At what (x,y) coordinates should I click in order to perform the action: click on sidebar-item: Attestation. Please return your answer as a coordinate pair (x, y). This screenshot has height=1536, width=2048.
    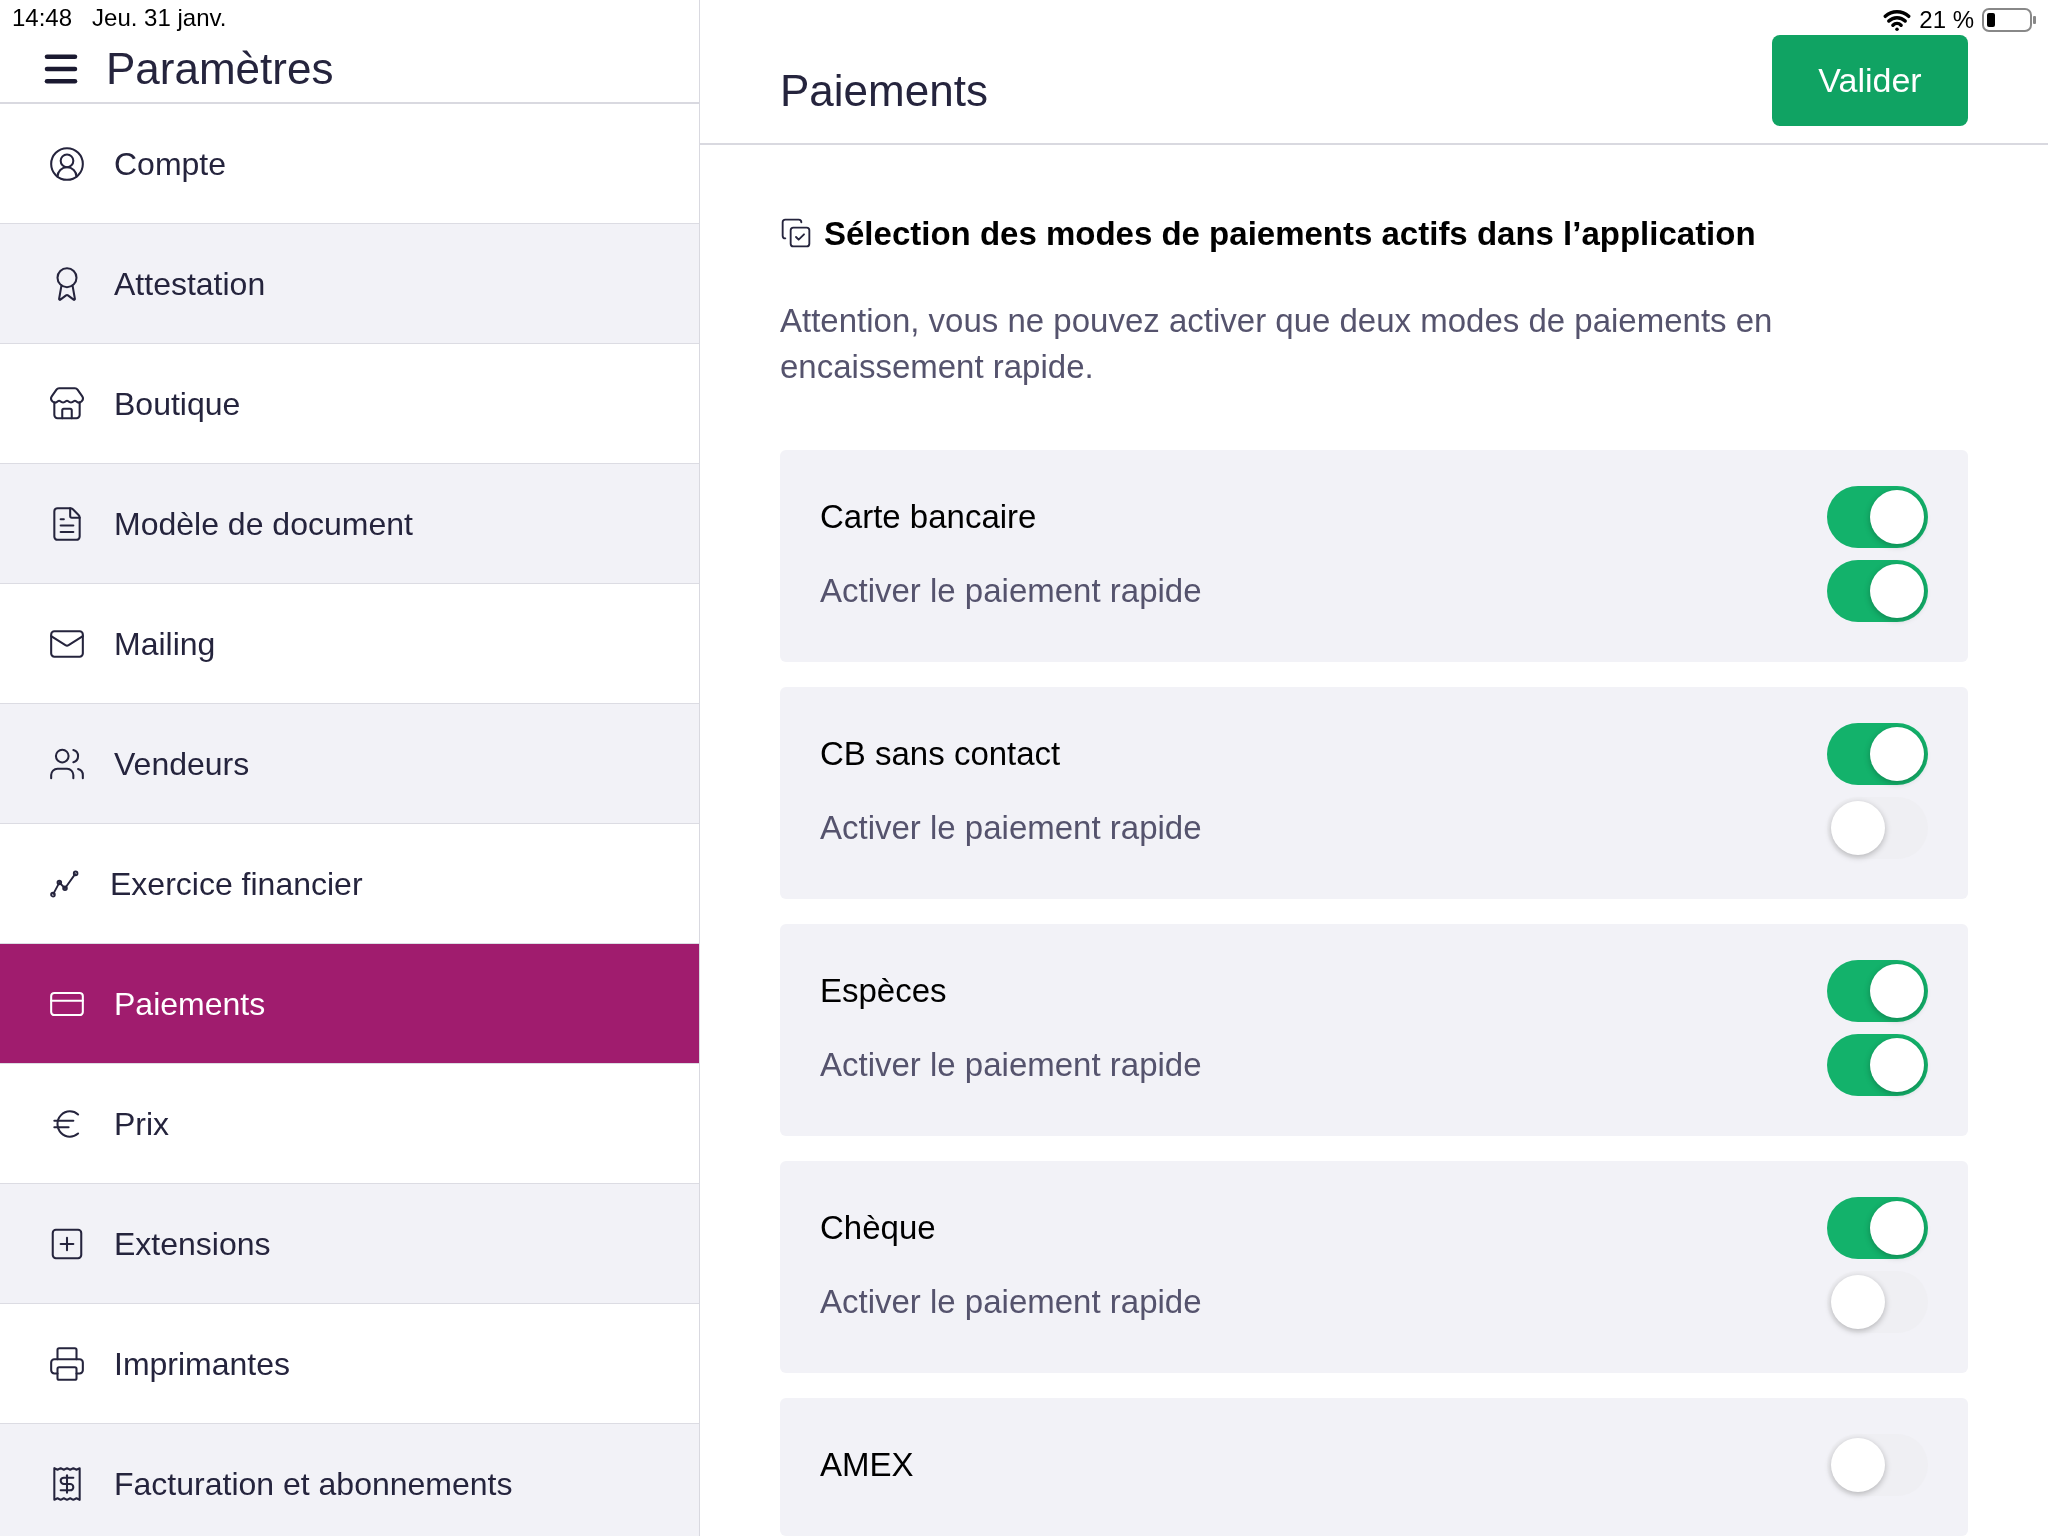
    Looking at the image, I should click on (349, 284).